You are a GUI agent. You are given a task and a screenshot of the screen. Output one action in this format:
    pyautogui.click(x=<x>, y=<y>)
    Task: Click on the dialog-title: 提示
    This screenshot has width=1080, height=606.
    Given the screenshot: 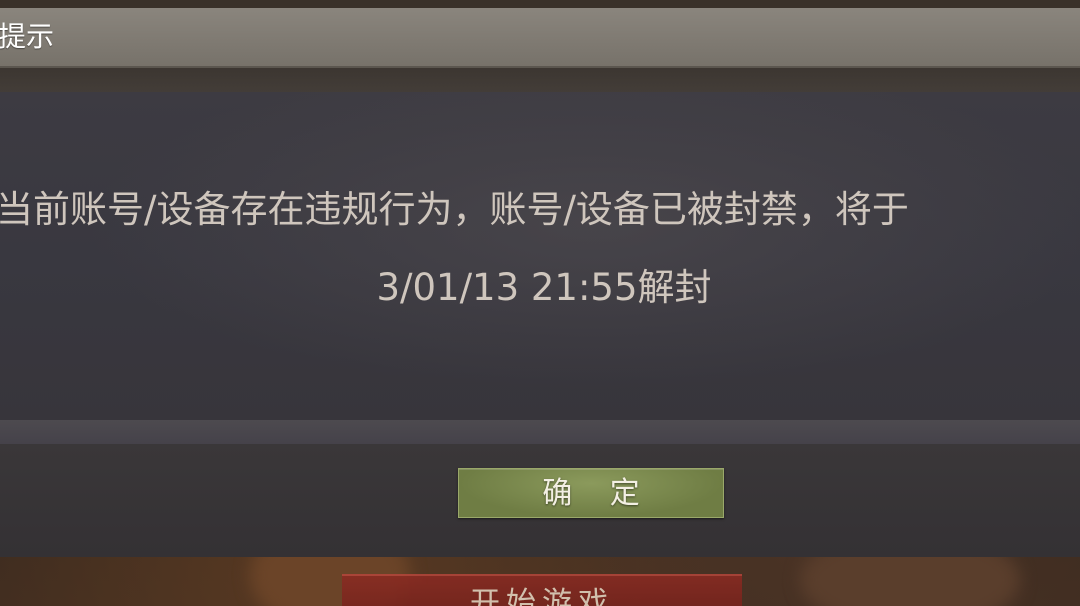 What is the action you would take?
    pyautogui.click(x=27, y=36)
    